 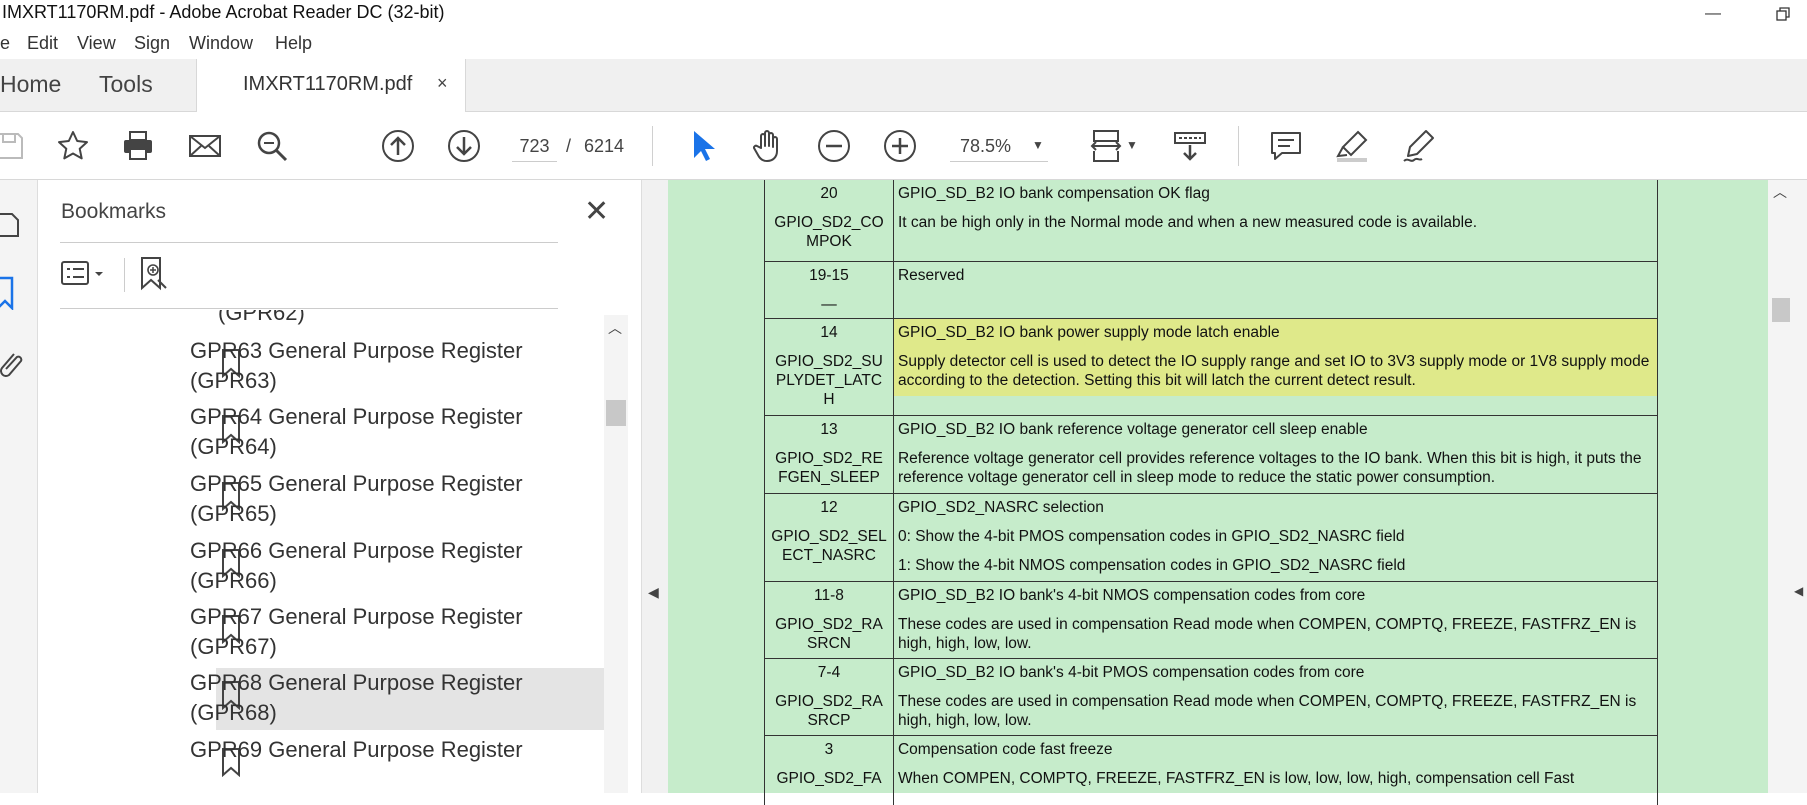 What do you see at coordinates (829, 778) in the screenshot?
I see `field-name: GPIO_SD2_FA` at bounding box center [829, 778].